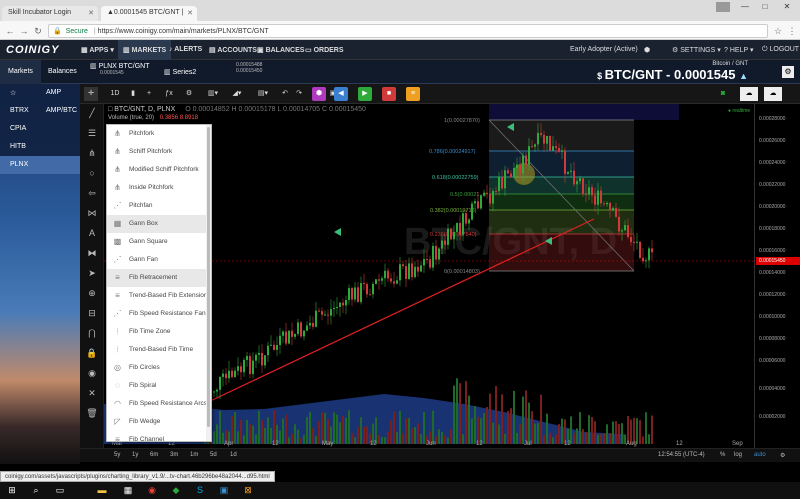  Describe the element at coordinates (749, 94) in the screenshot. I see `cloud-download-icon: ☁` at that location.